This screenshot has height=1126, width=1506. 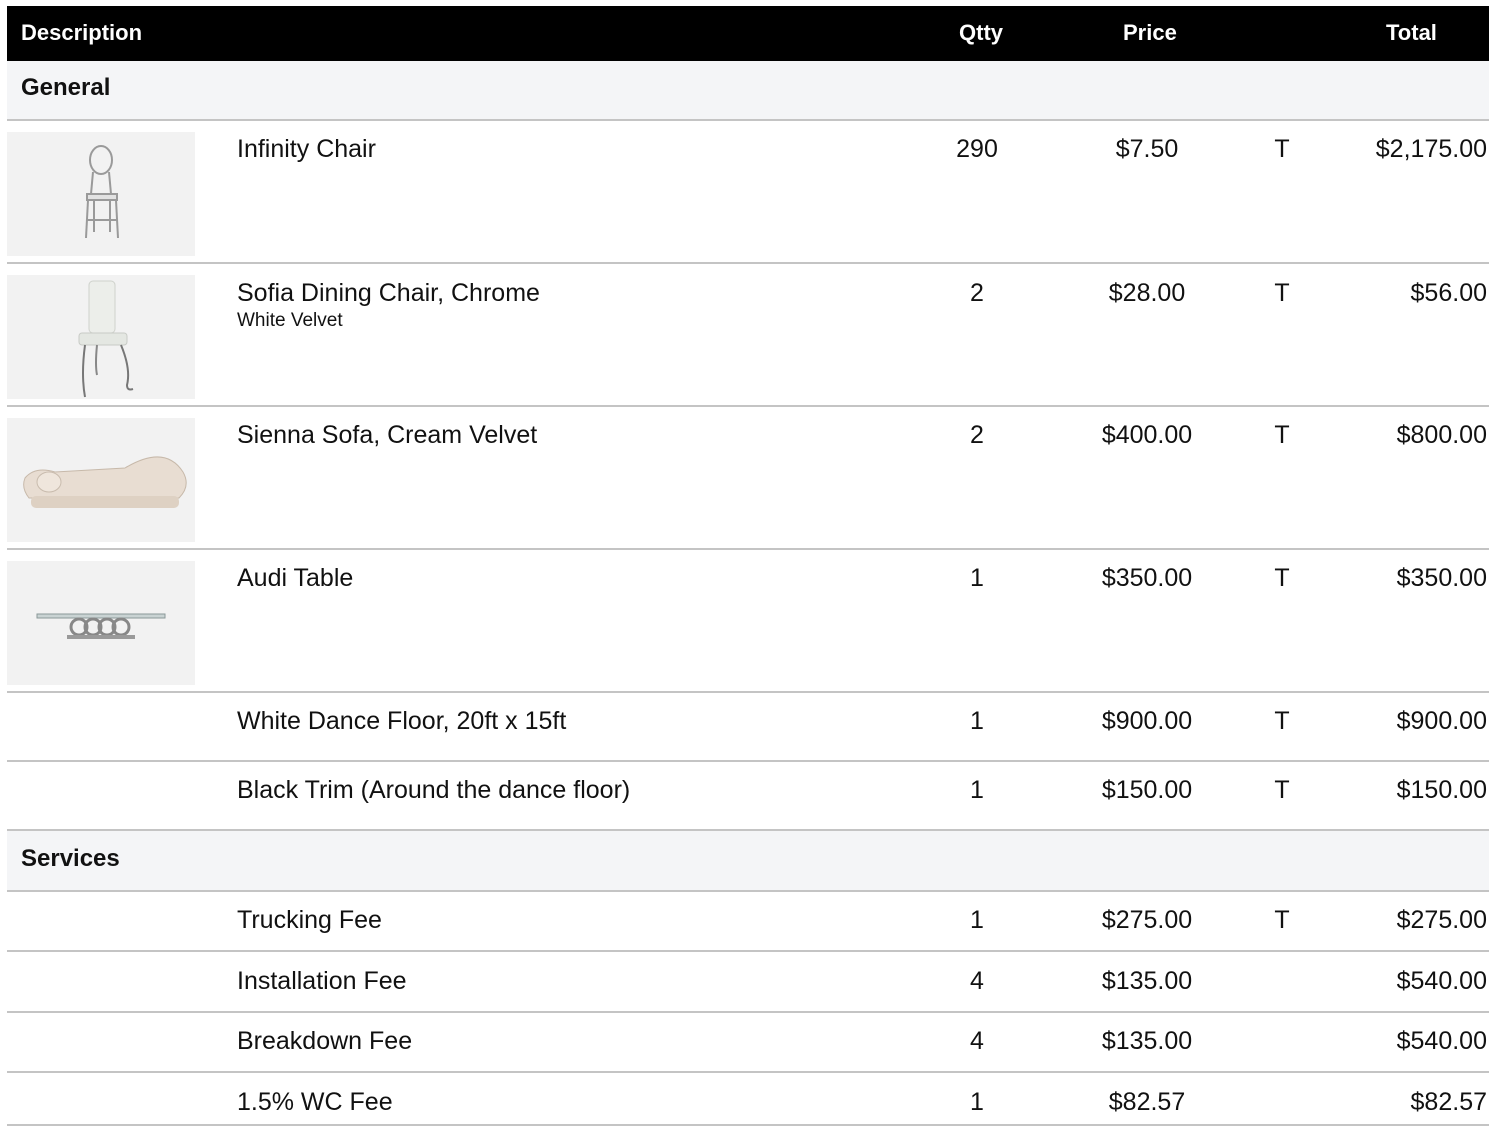 What do you see at coordinates (66, 87) in the screenshot?
I see `section-title: General` at bounding box center [66, 87].